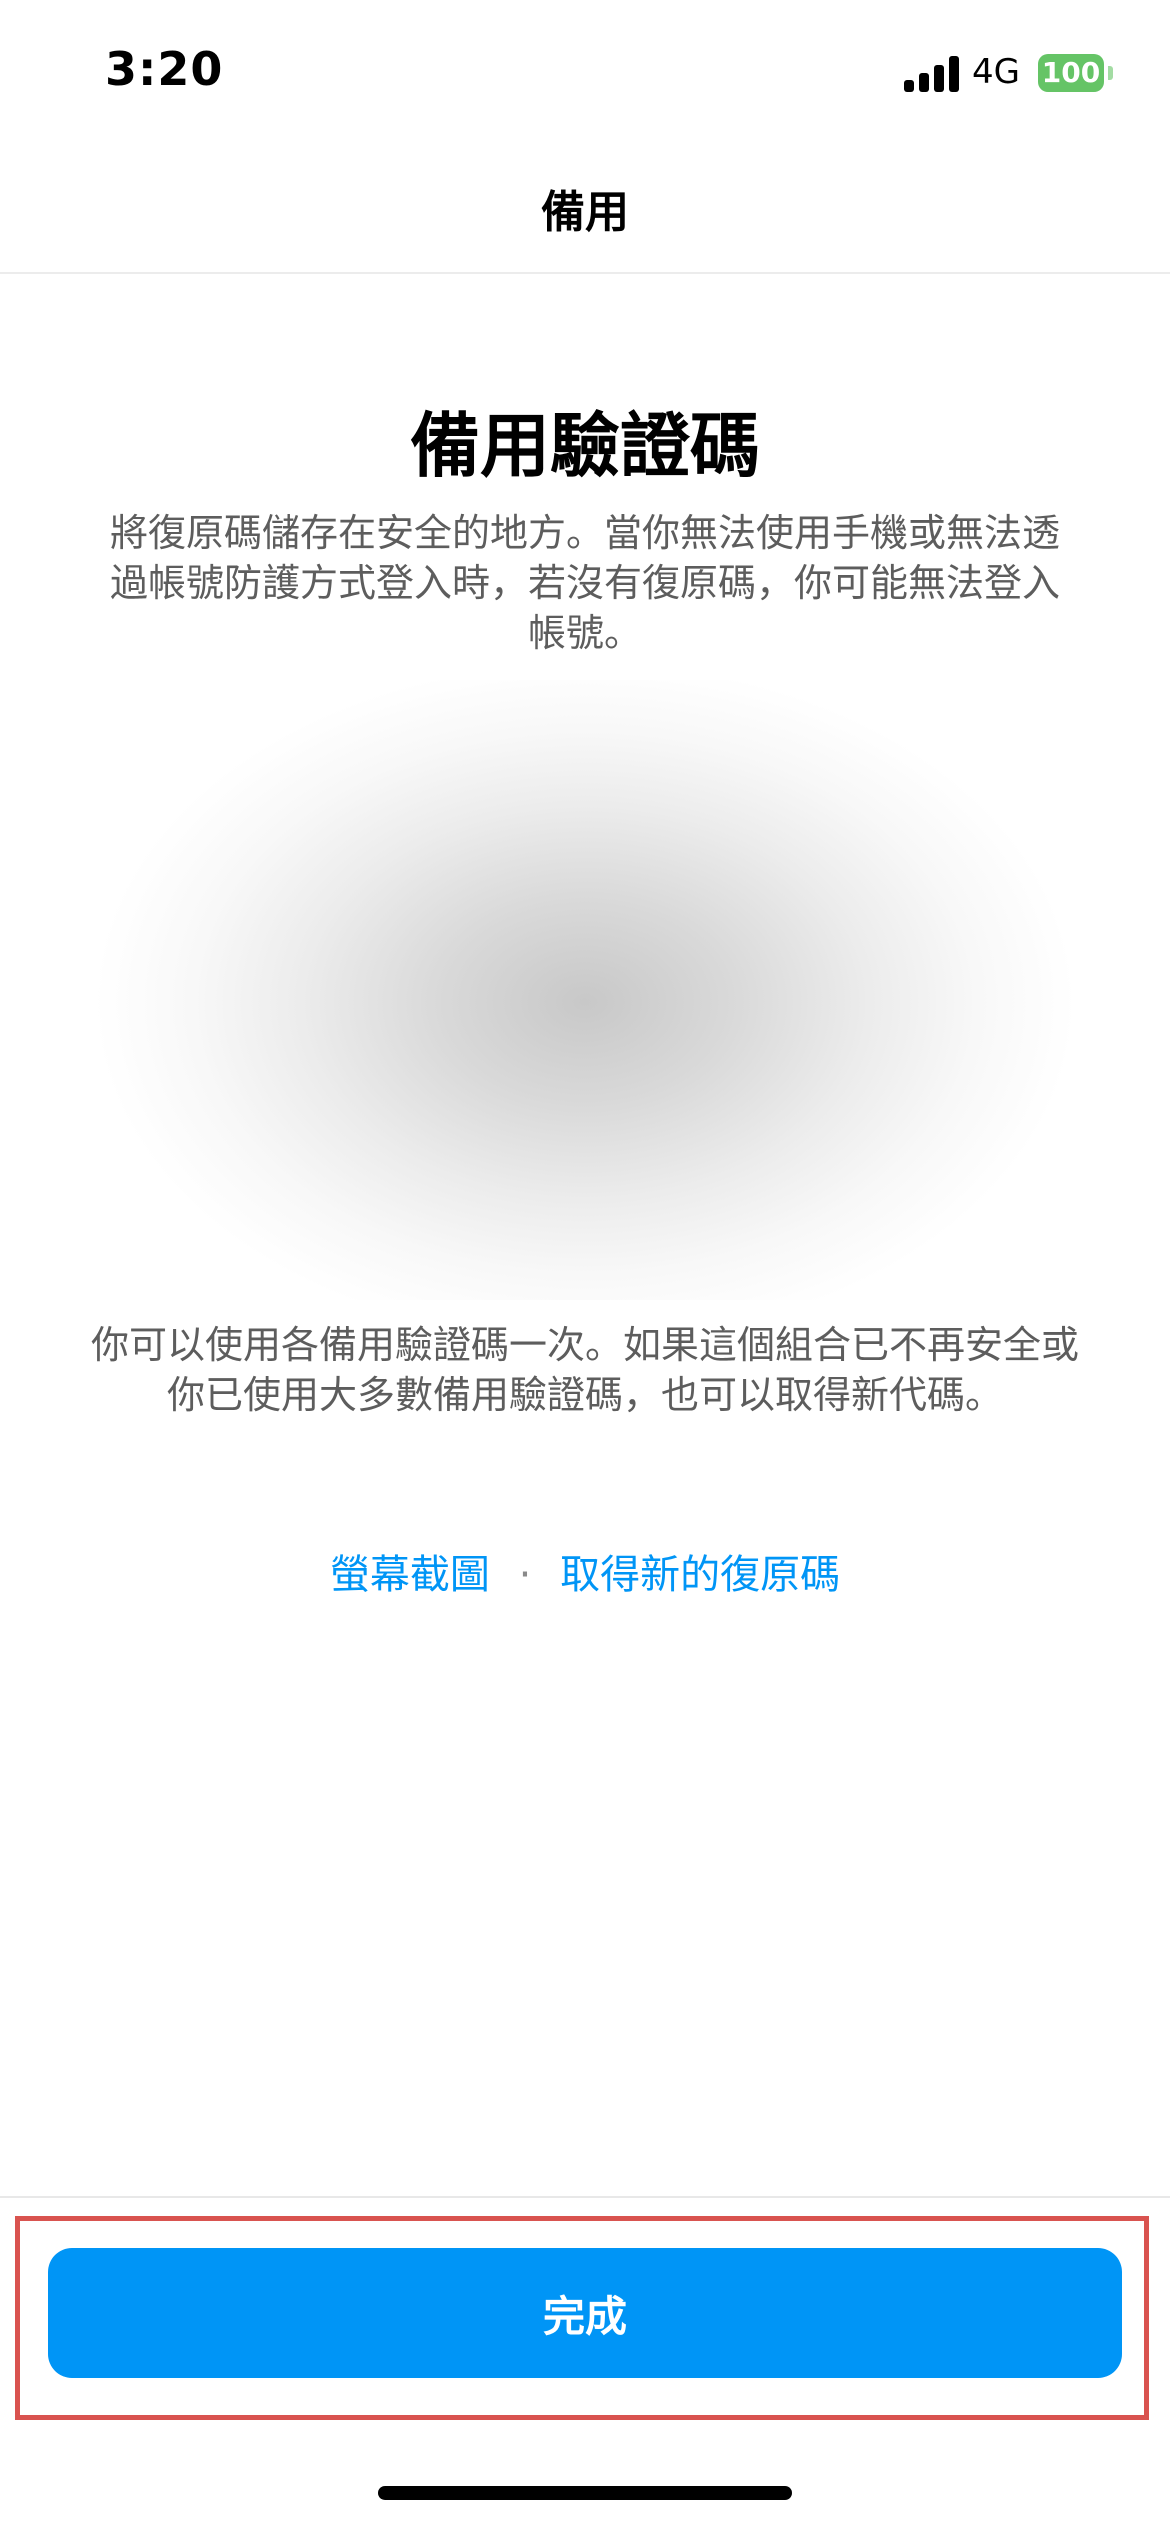 This screenshot has height=2532, width=1170. I want to click on battery-icon: 100, so click(1071, 73).